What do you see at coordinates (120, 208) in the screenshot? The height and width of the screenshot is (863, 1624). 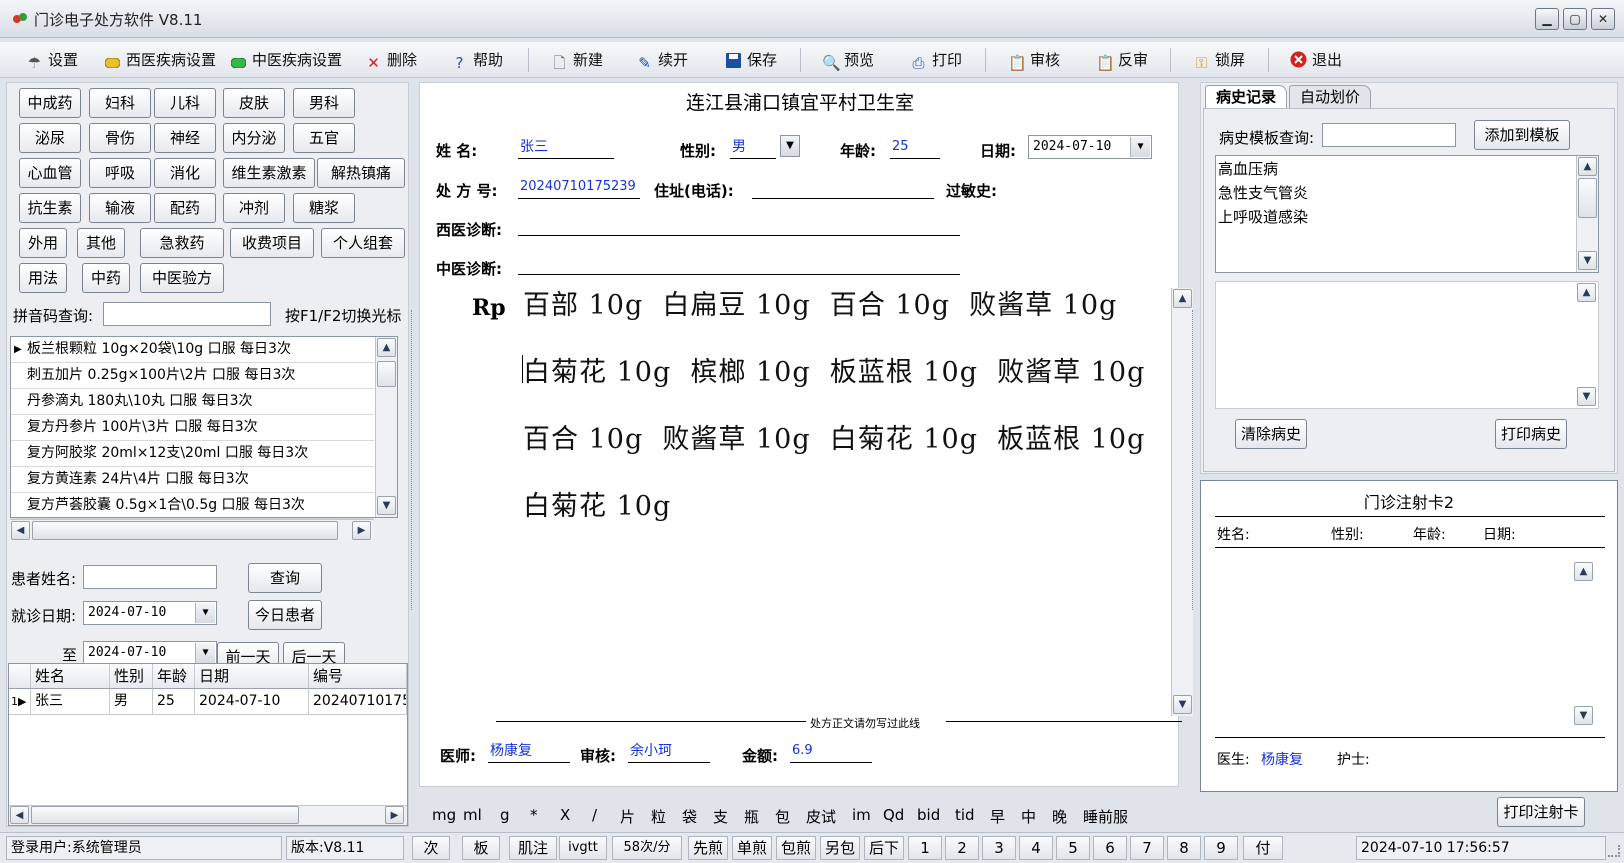 I see `category-button: 输液` at bounding box center [120, 208].